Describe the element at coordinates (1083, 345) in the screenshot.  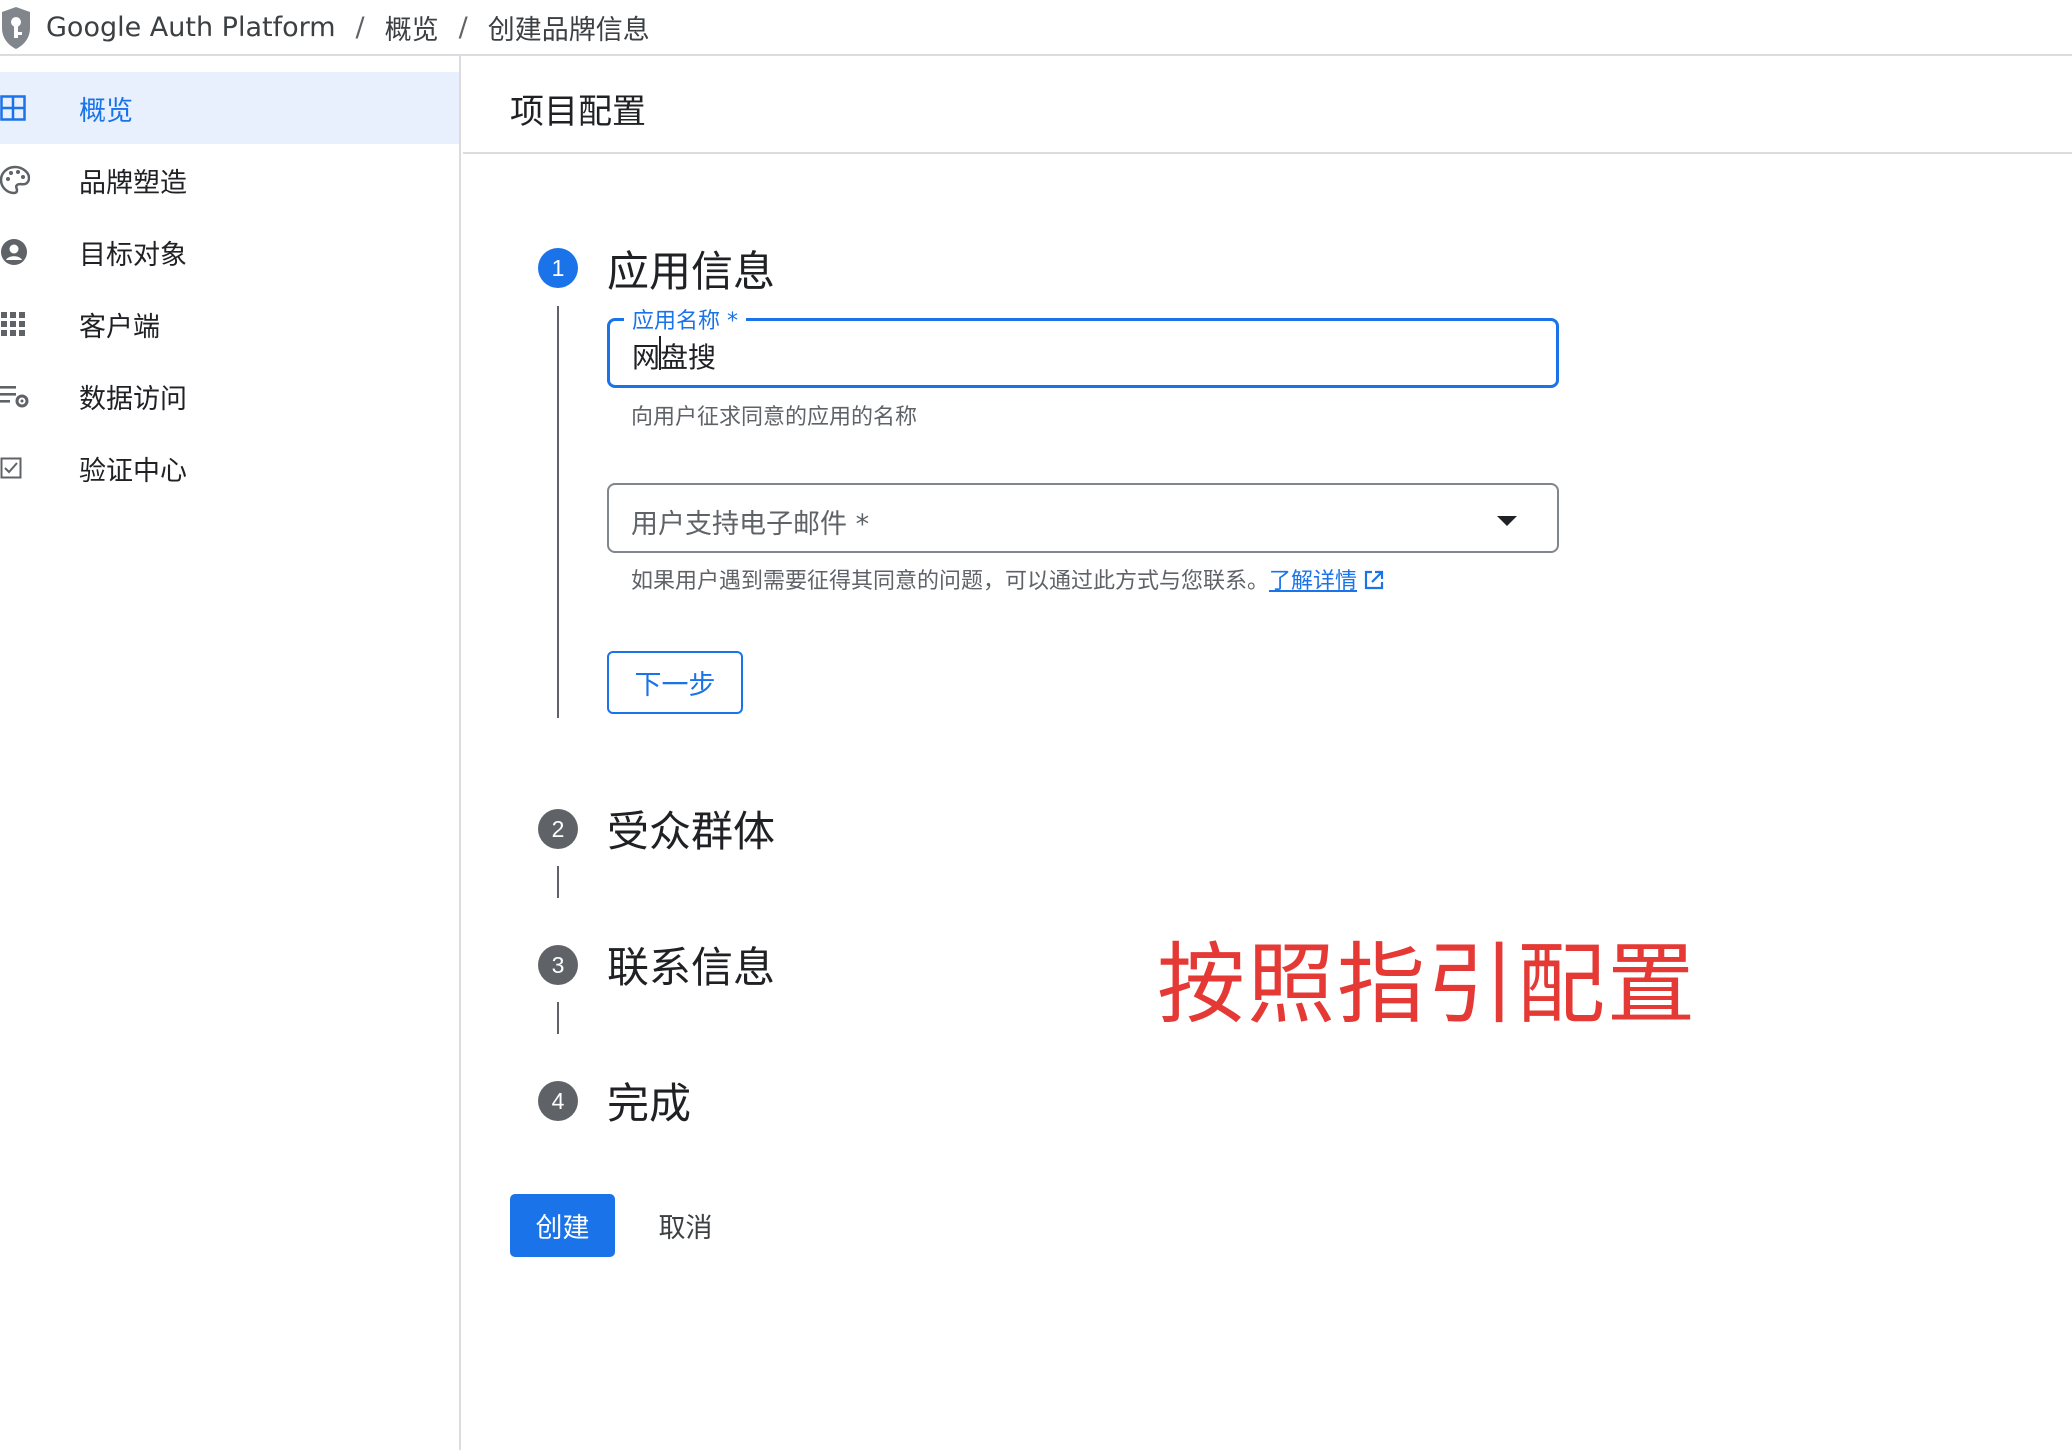
I see `app-name-field: 应用名称 * 网盘搜` at that location.